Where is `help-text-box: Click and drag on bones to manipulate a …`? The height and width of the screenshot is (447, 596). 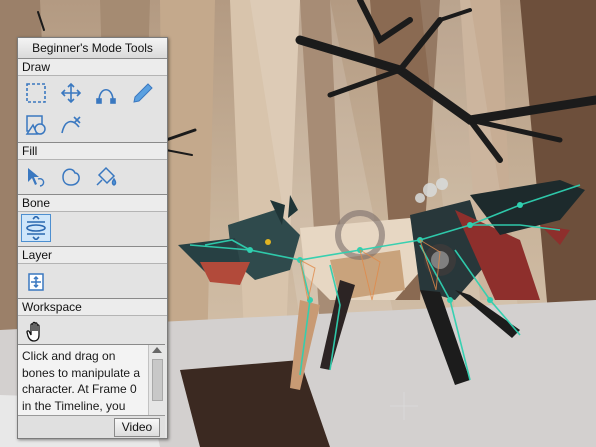
help-text-box: Click and drag on bones to manipulate a … is located at coordinates (91, 379).